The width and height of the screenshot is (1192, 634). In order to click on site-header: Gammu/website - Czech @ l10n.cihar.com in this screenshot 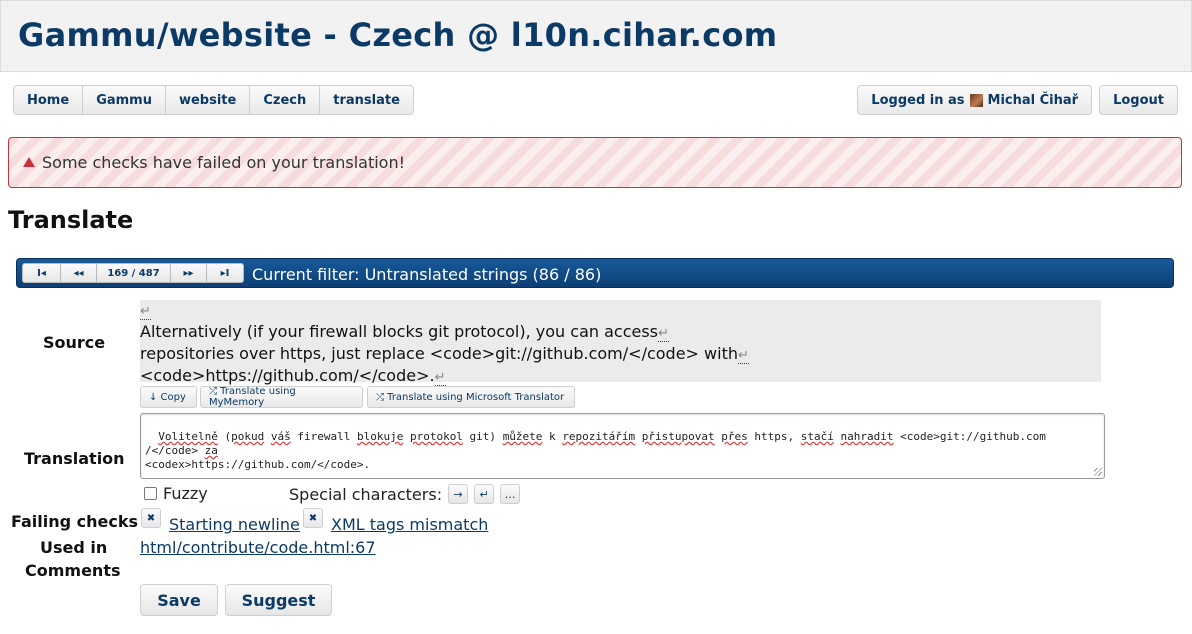, I will do `click(596, 36)`.